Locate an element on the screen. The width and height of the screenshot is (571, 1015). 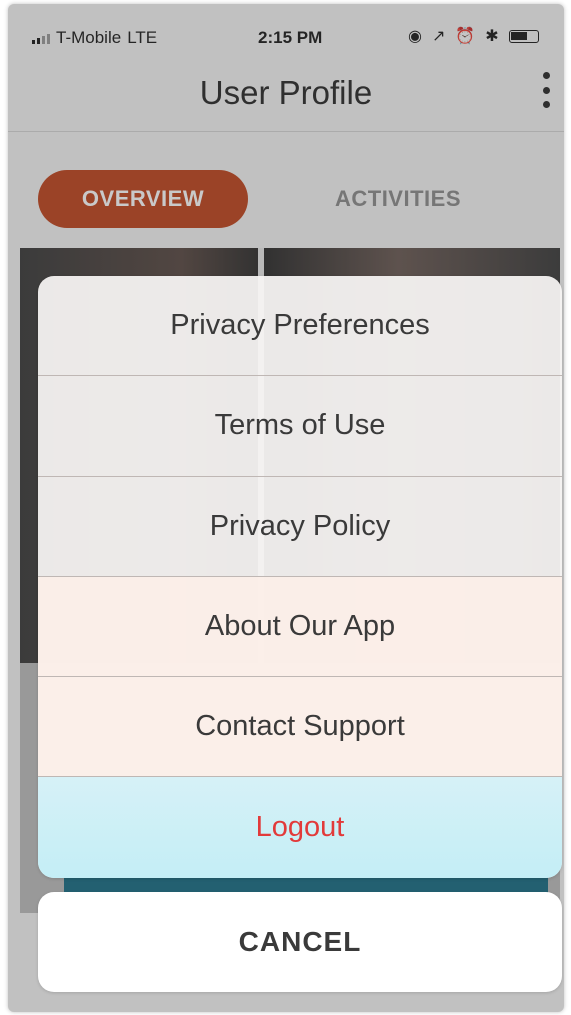
logout-button: Logout is located at coordinates (300, 827).